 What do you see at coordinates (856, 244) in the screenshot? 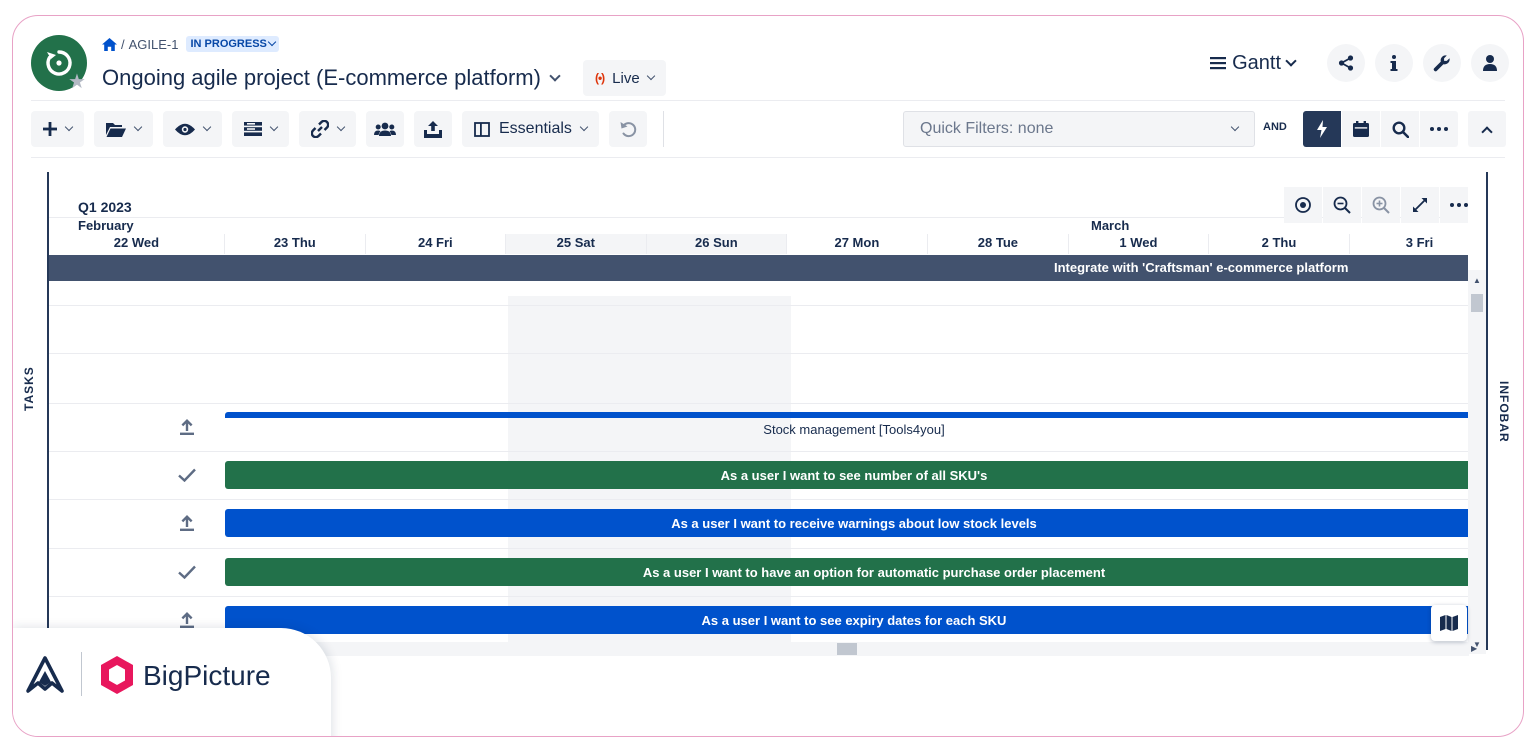
I see `timeline-day: 27 Mon` at bounding box center [856, 244].